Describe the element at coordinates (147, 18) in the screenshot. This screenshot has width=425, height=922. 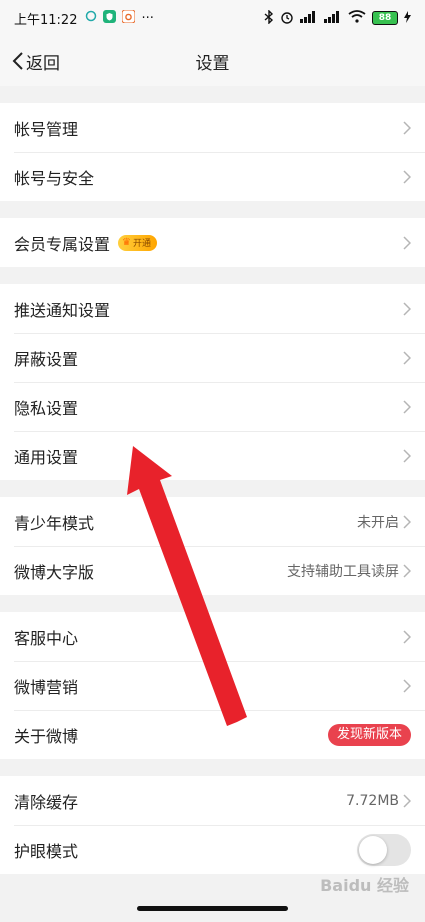
I see `more-dots: ···` at that location.